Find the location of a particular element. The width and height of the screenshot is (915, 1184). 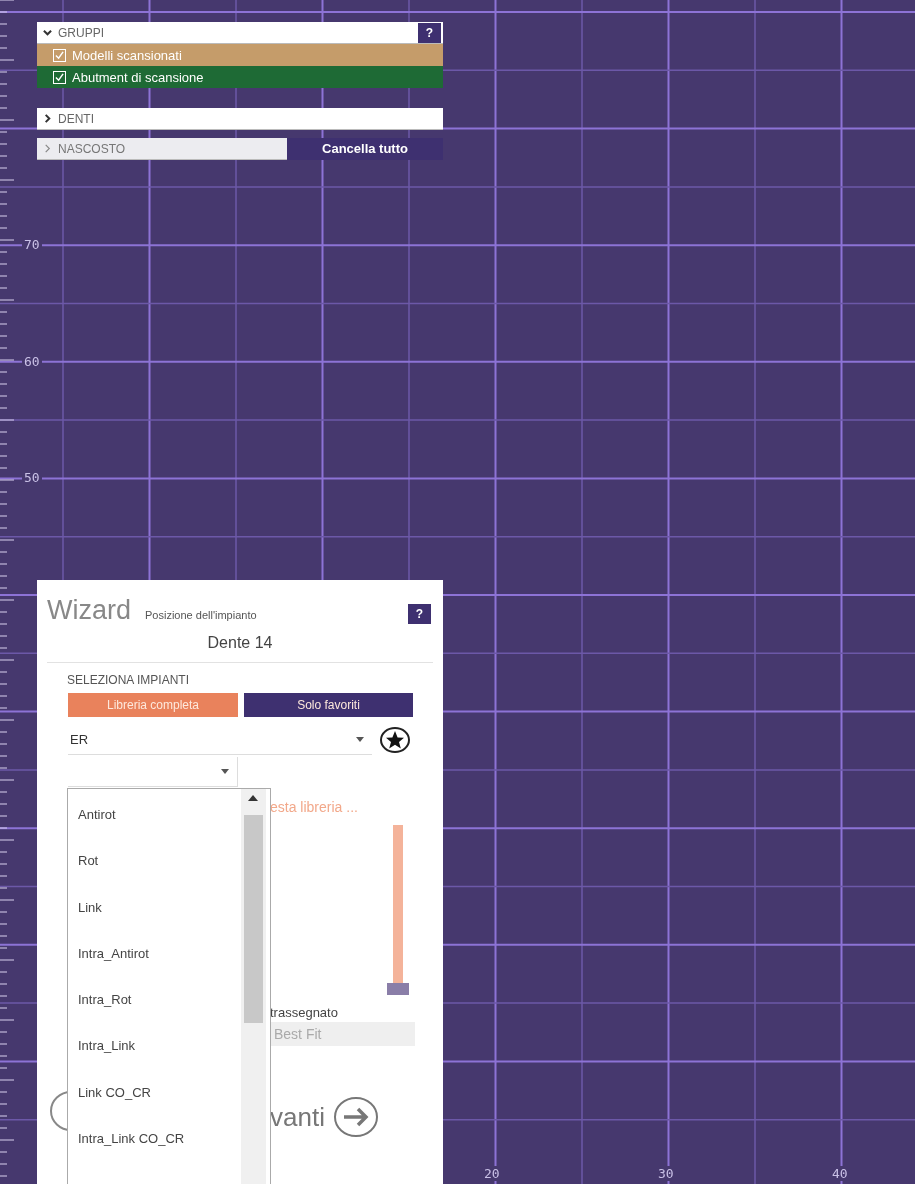

scrollbar is located at coordinates (253, 986).